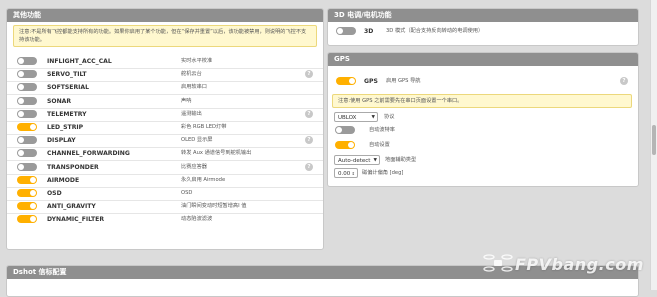 Image resolution: width=657 pixels, height=297 pixels. What do you see at coordinates (186, 100) in the screenshot?
I see `feature-description: 声呐` at bounding box center [186, 100].